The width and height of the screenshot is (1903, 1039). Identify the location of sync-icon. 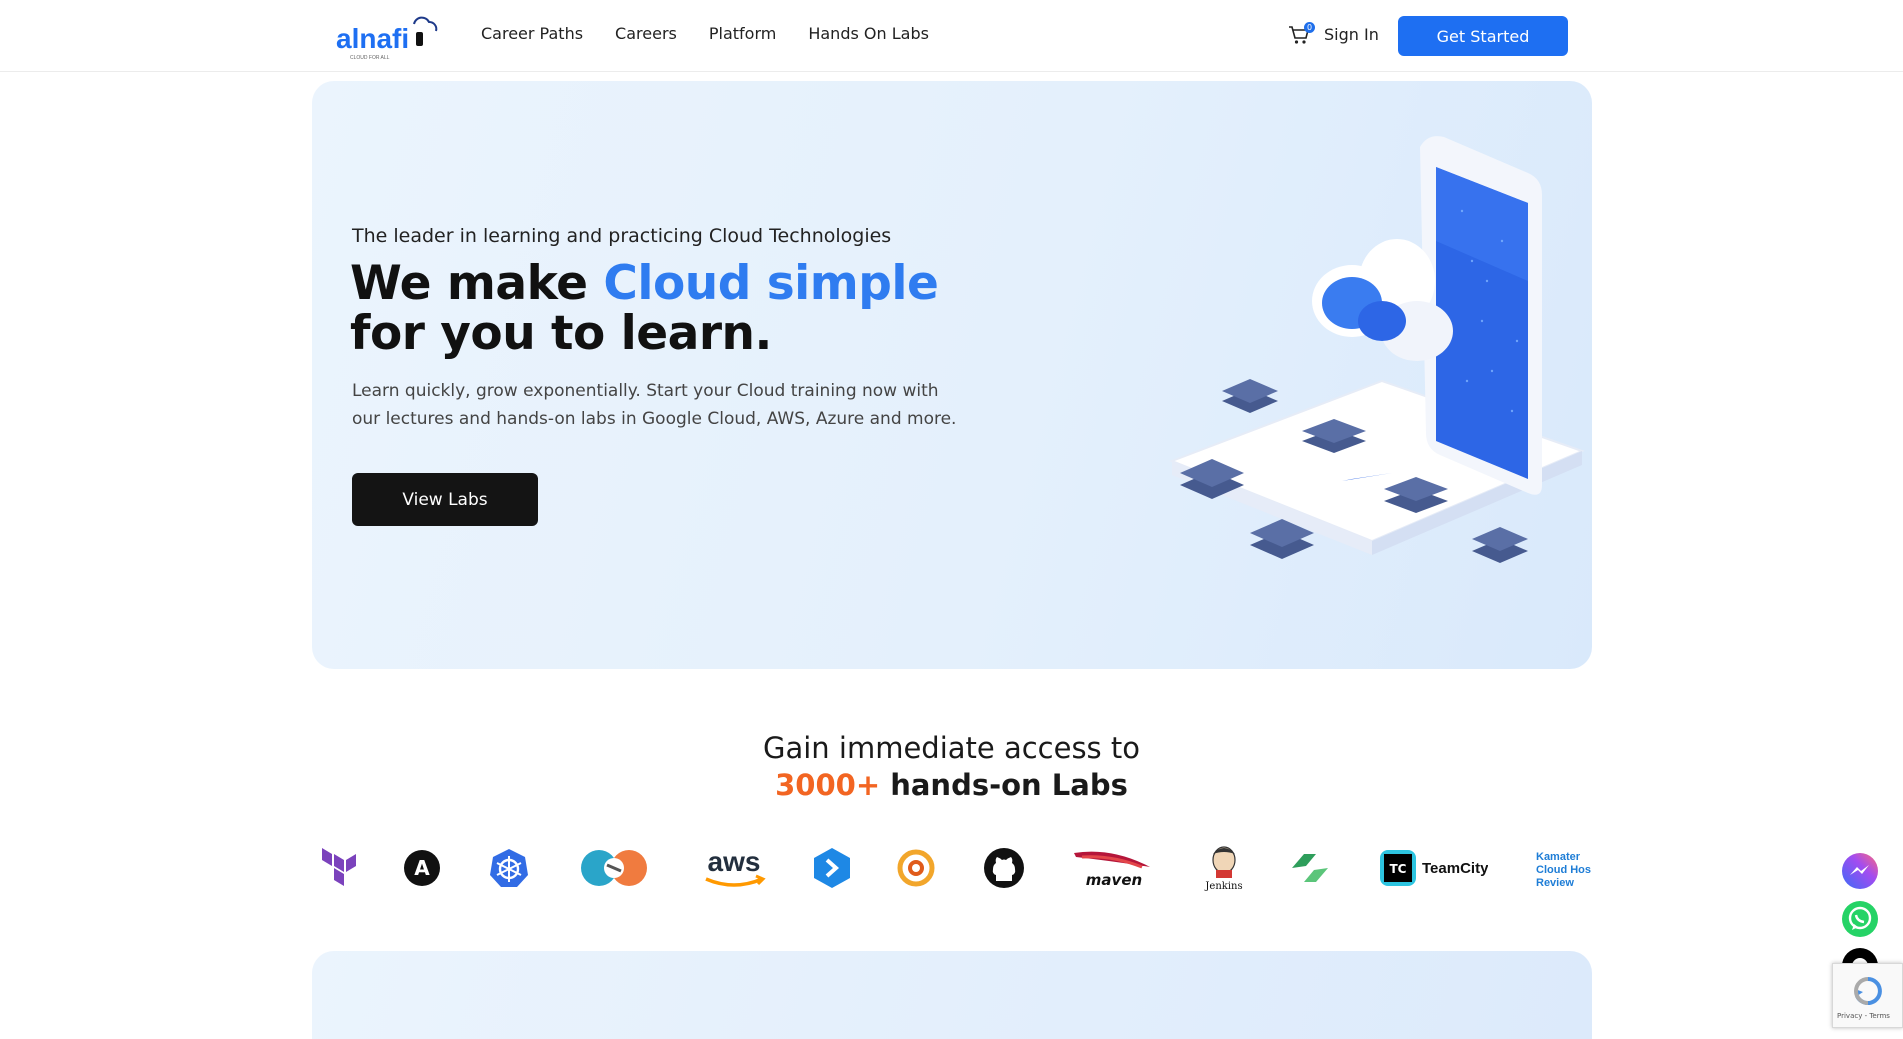
(1310, 868).